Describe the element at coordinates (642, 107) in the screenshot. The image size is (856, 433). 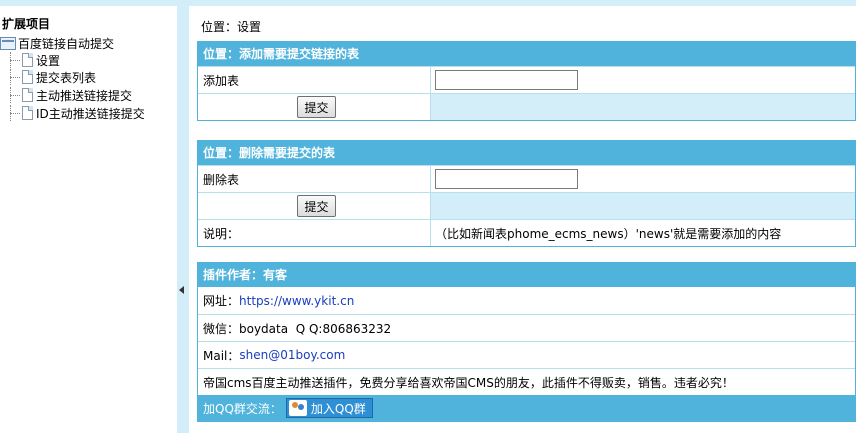
I see `add-submit-filler` at that location.